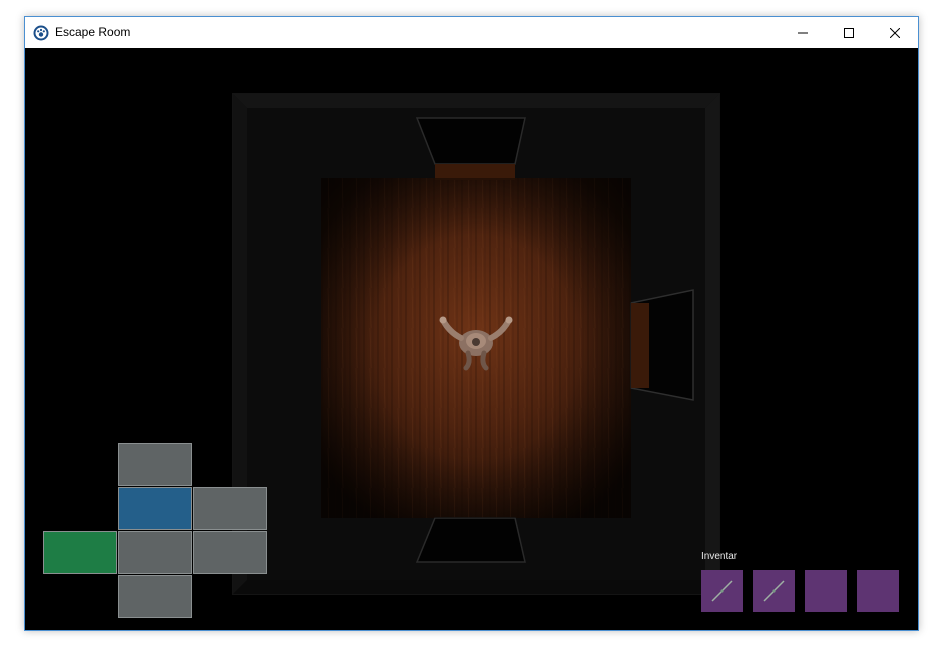 This screenshot has height=660, width=948. I want to click on minimize-icon, so click(803, 32).